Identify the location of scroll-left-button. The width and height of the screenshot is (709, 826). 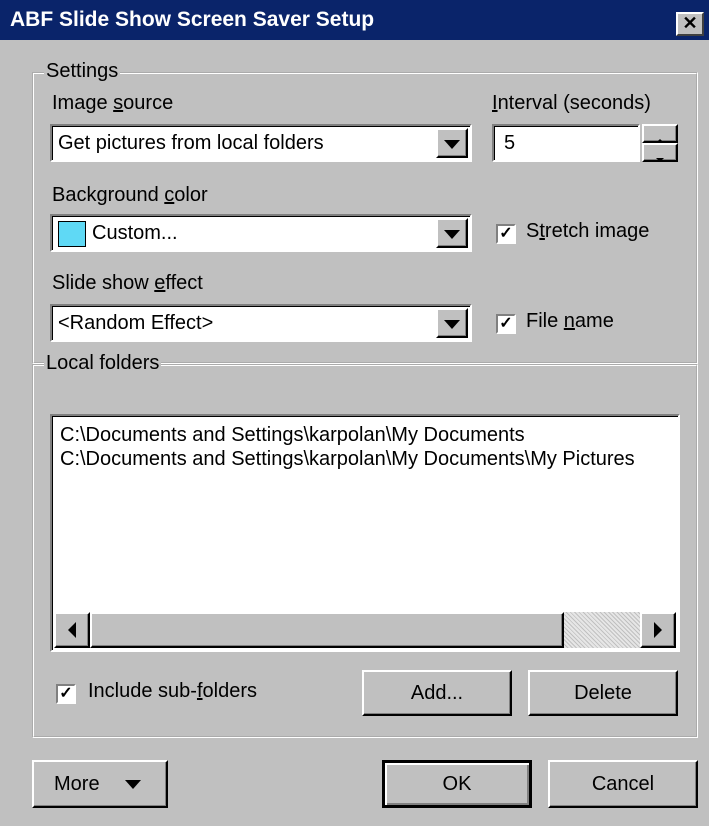
(72, 630).